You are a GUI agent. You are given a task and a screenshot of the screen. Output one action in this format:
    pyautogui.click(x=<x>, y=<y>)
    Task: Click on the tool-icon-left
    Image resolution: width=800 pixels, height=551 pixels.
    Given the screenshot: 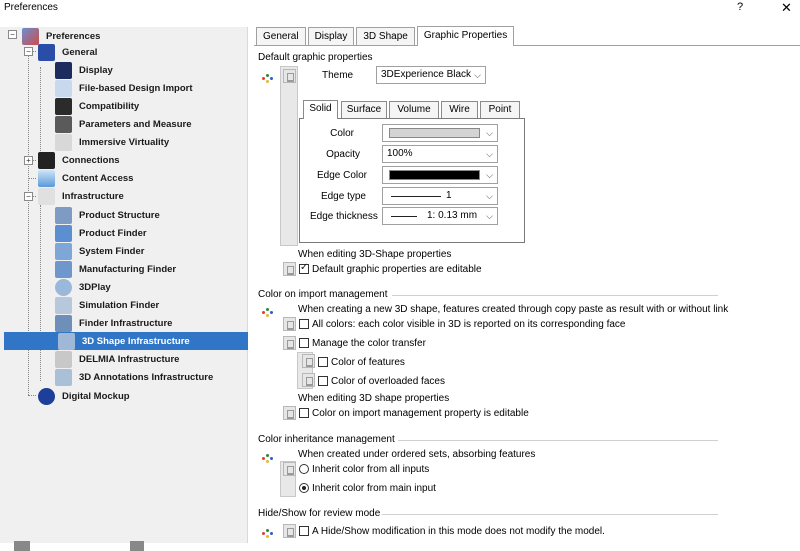 What is the action you would take?
    pyautogui.click(x=22, y=546)
    